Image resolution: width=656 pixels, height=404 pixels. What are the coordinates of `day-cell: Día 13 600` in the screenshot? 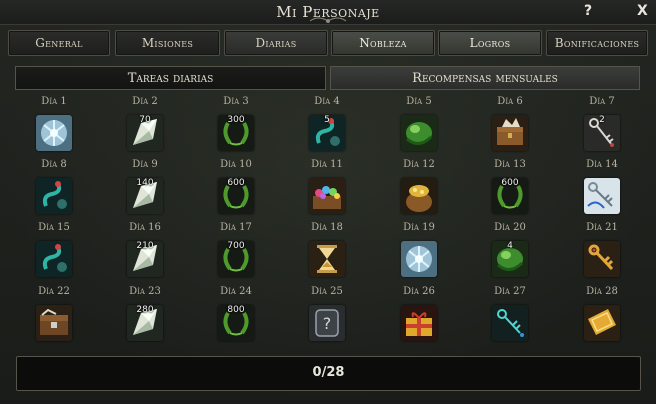 It's located at (510, 189).